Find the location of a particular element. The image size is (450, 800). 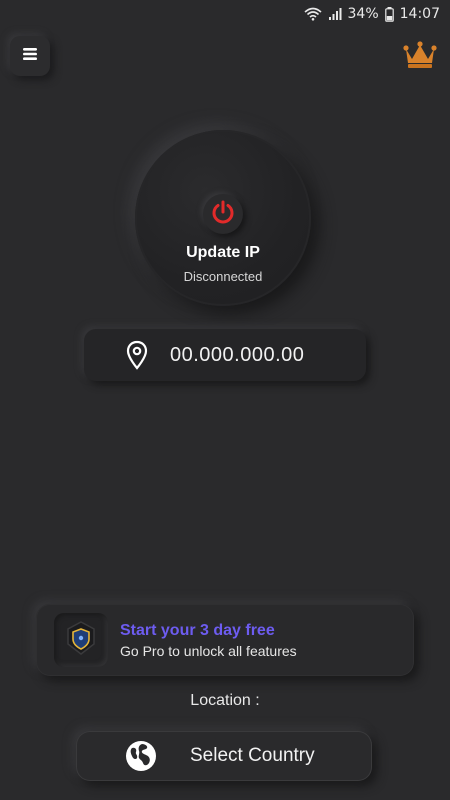

select-country-button: Select Country is located at coordinates (224, 756).